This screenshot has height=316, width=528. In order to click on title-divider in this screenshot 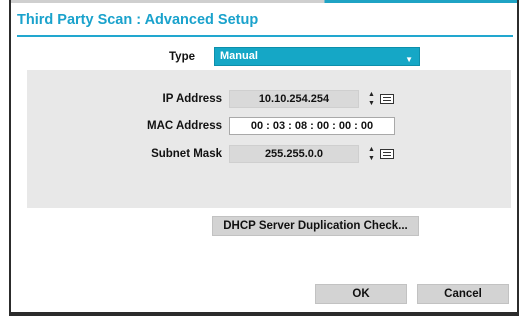, I will do `click(265, 36)`.